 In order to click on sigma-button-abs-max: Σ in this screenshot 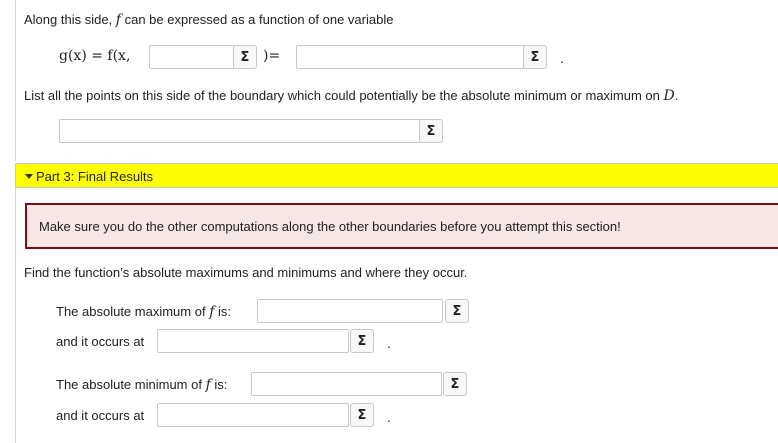, I will do `click(457, 311)`.